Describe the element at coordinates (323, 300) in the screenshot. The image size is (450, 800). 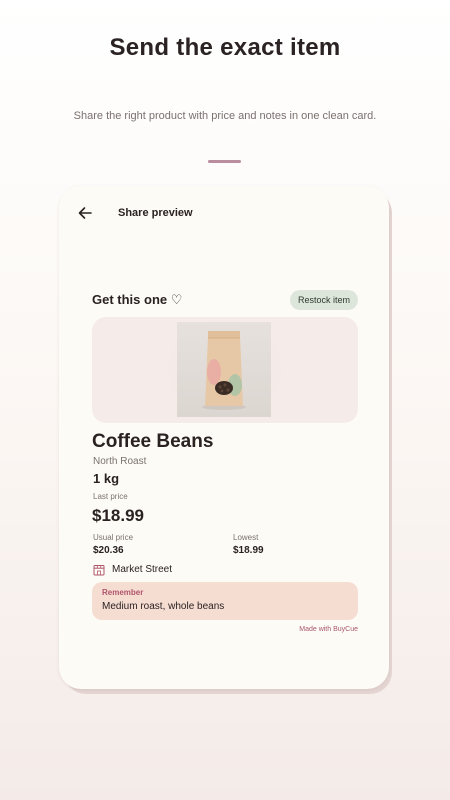
I see `restock-item-button: Restock item` at that location.